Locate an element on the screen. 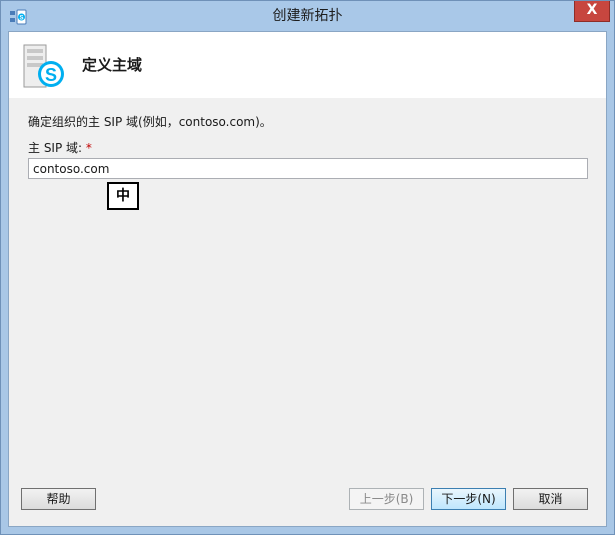  sip-domain-label: 主 SIP 域: * is located at coordinates (60, 147).